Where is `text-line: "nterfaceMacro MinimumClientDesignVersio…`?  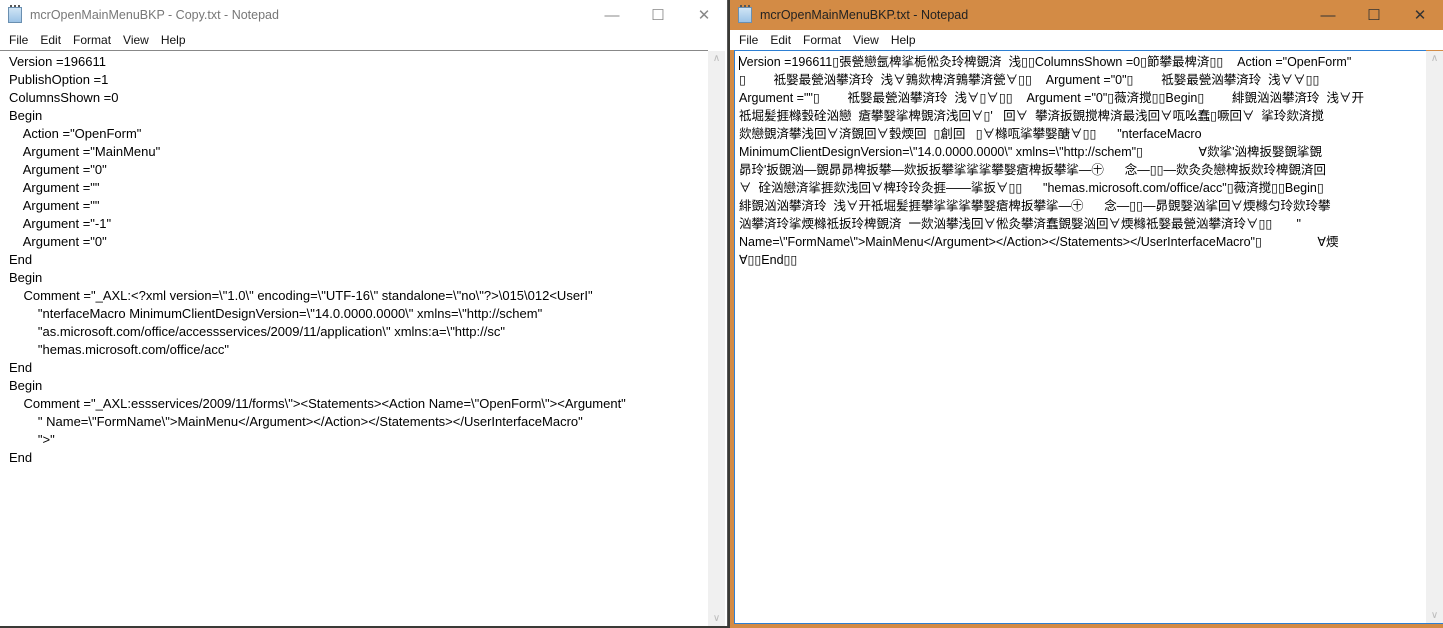 text-line: "nterfaceMacro MinimumClientDesignVersio… is located at coordinates (276, 313).